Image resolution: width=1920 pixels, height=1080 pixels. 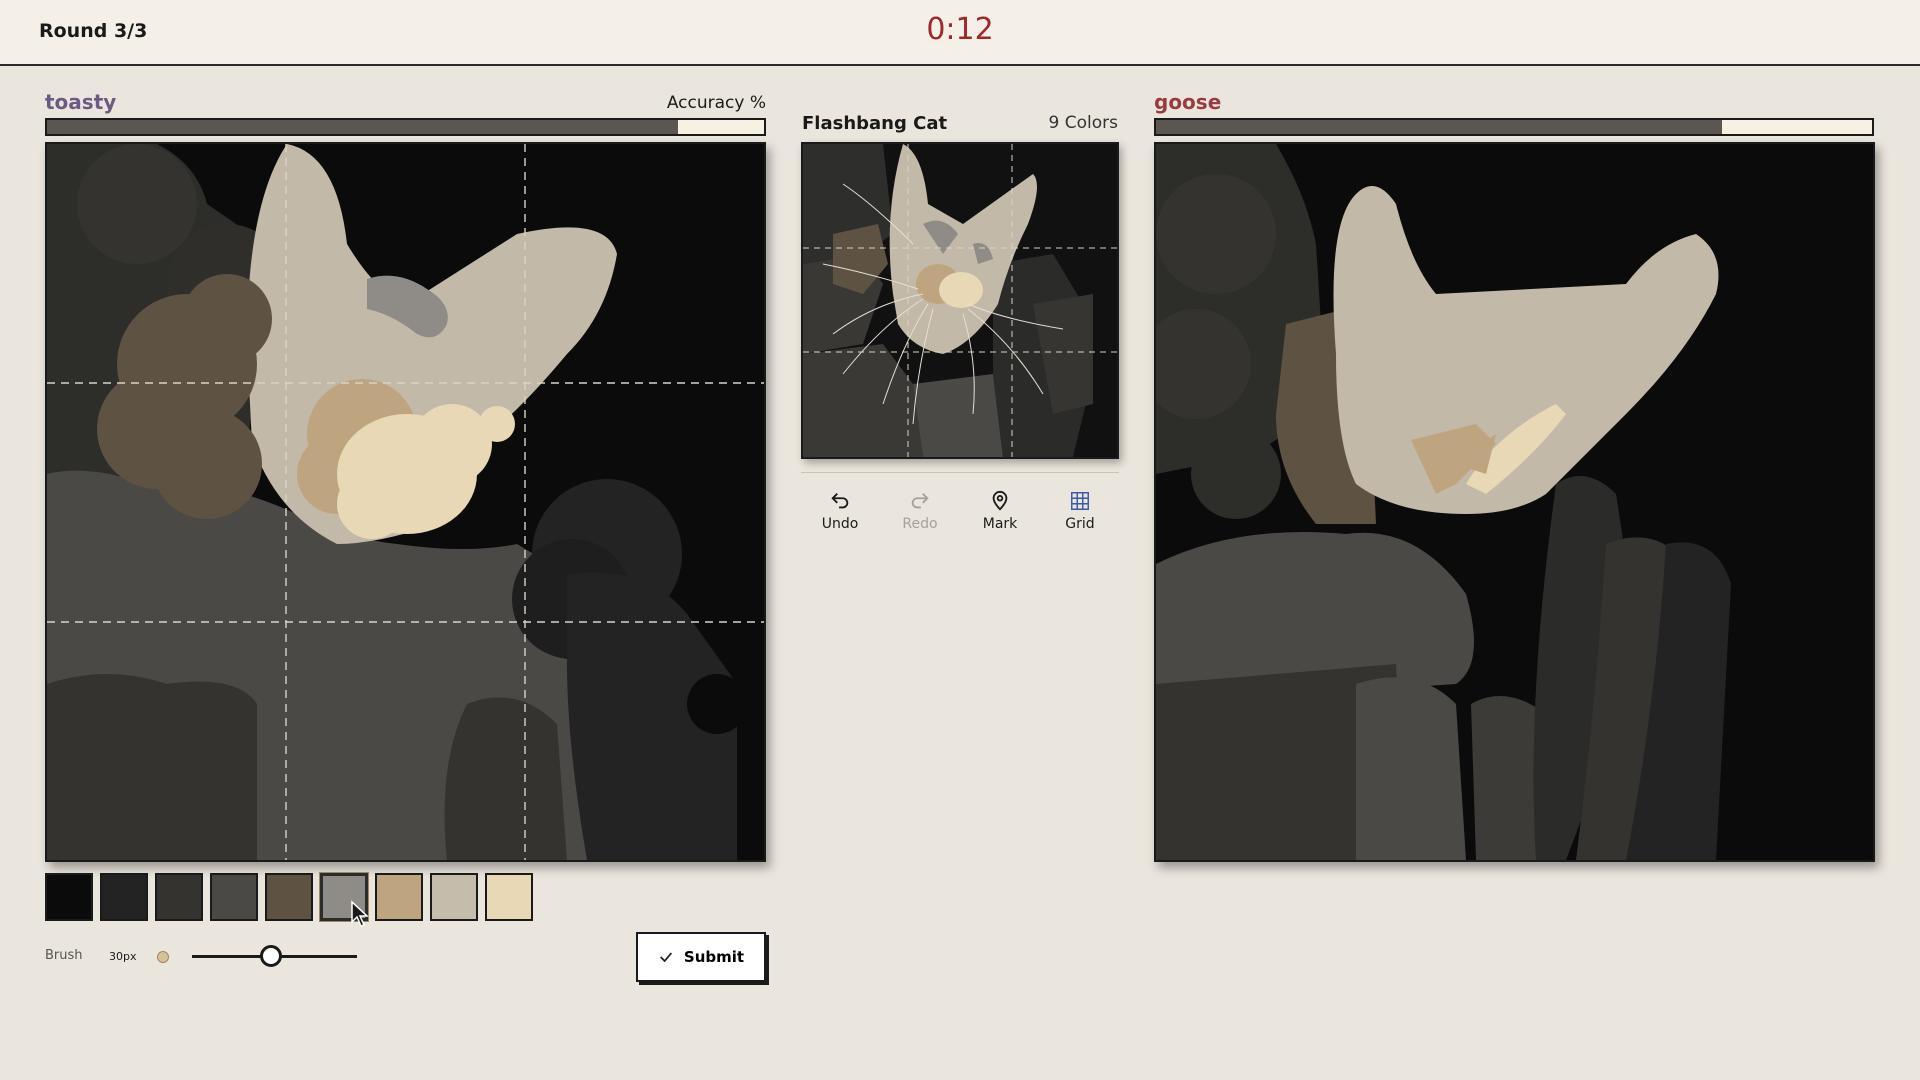 What do you see at coordinates (1080, 511) in the screenshot?
I see `grid-button: Grid` at bounding box center [1080, 511].